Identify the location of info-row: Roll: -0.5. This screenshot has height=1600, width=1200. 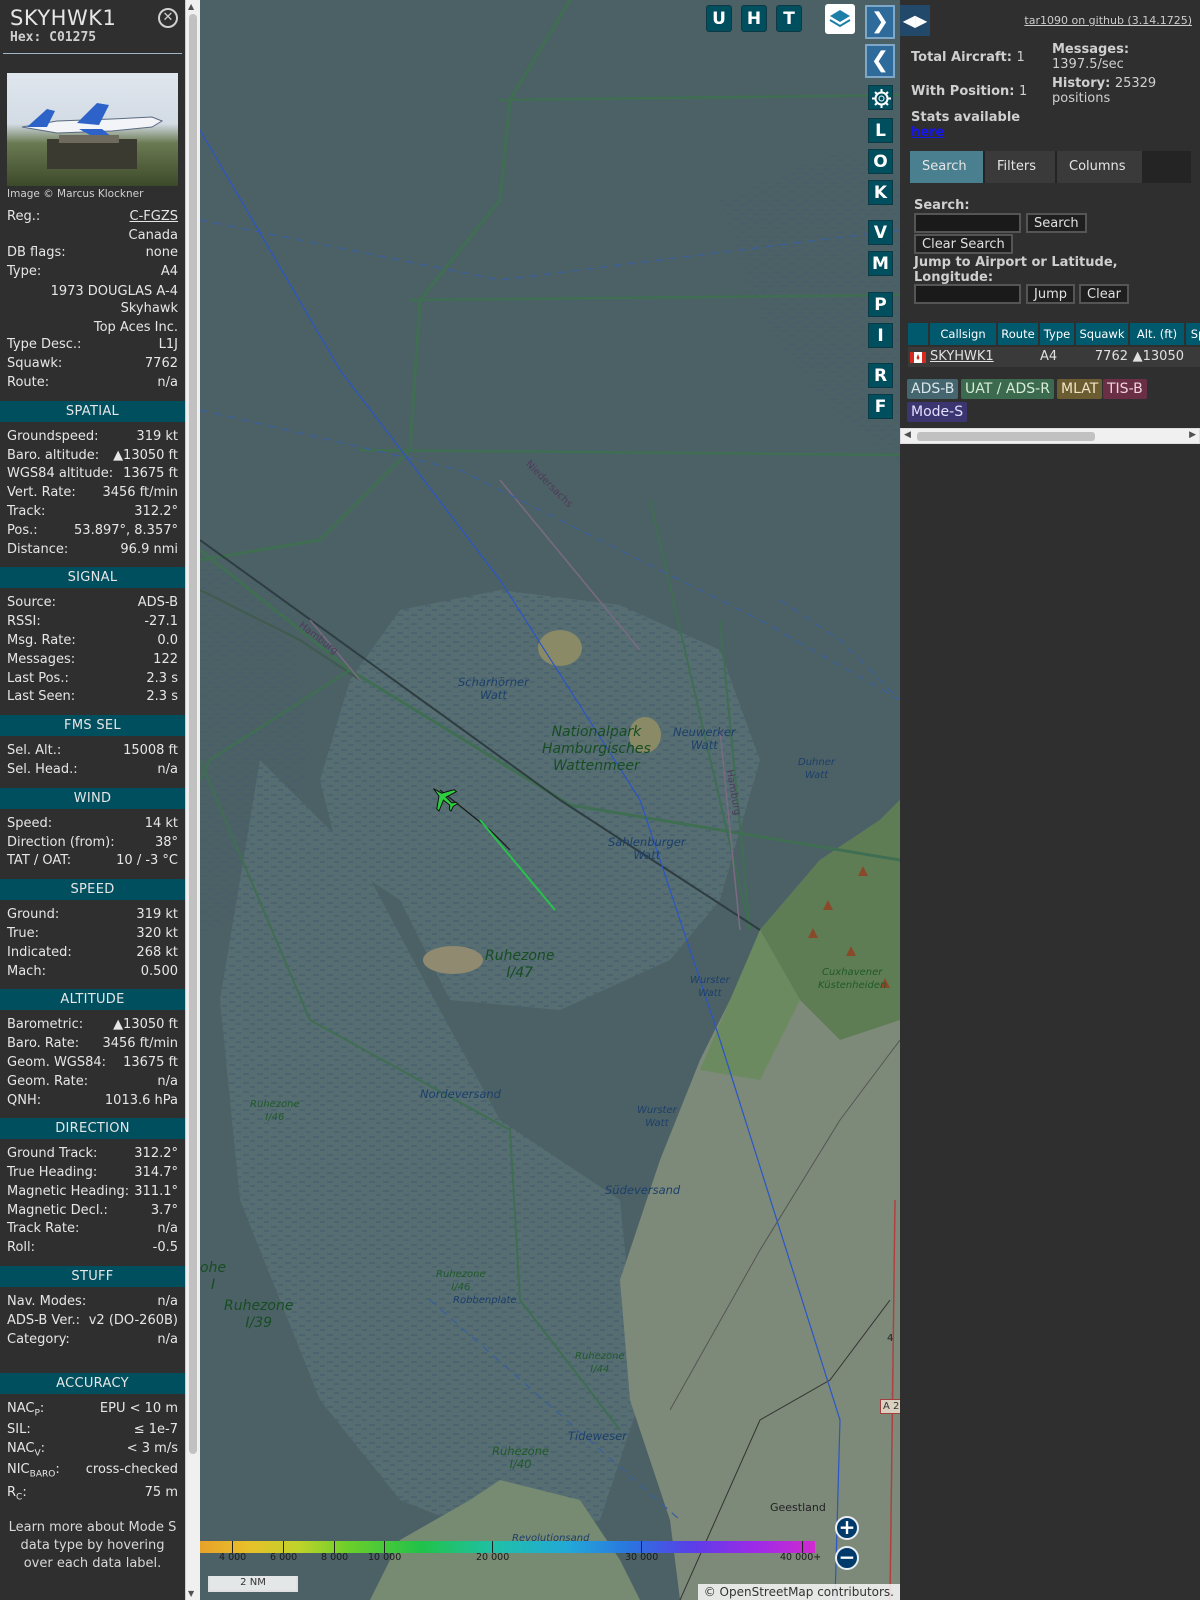
(92, 1248).